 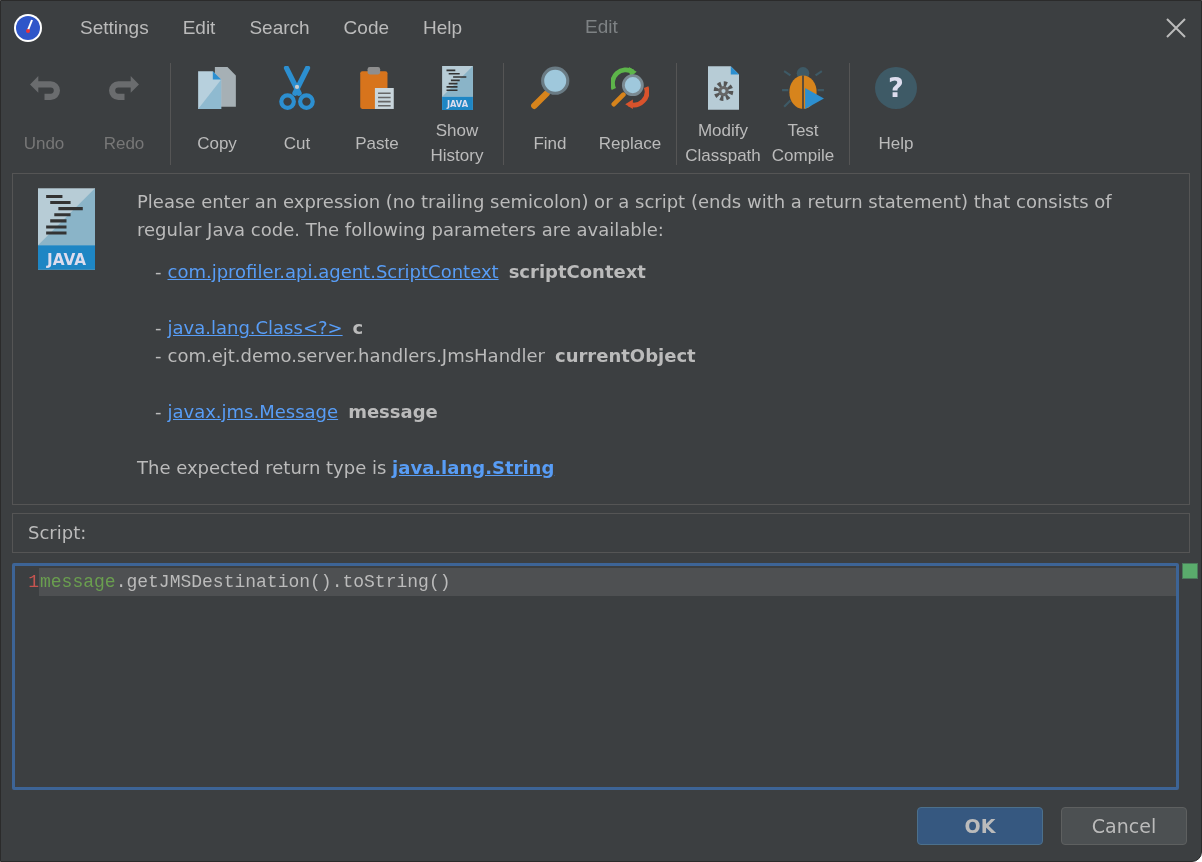 What do you see at coordinates (255, 328) in the screenshot?
I see `type-link: java.lang.Class<?>` at bounding box center [255, 328].